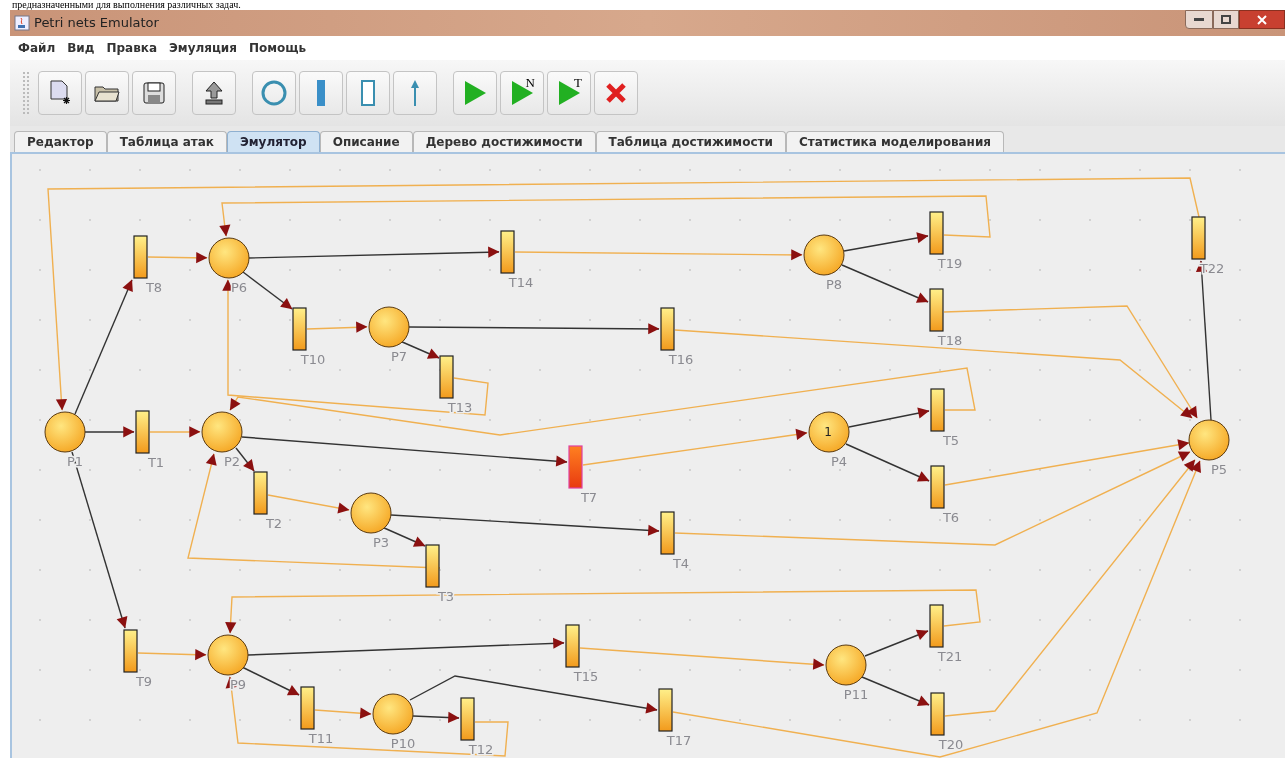 The height and width of the screenshot is (758, 1285). What do you see at coordinates (522, 93) in the screenshot?
I see `toolbar-button: N` at bounding box center [522, 93].